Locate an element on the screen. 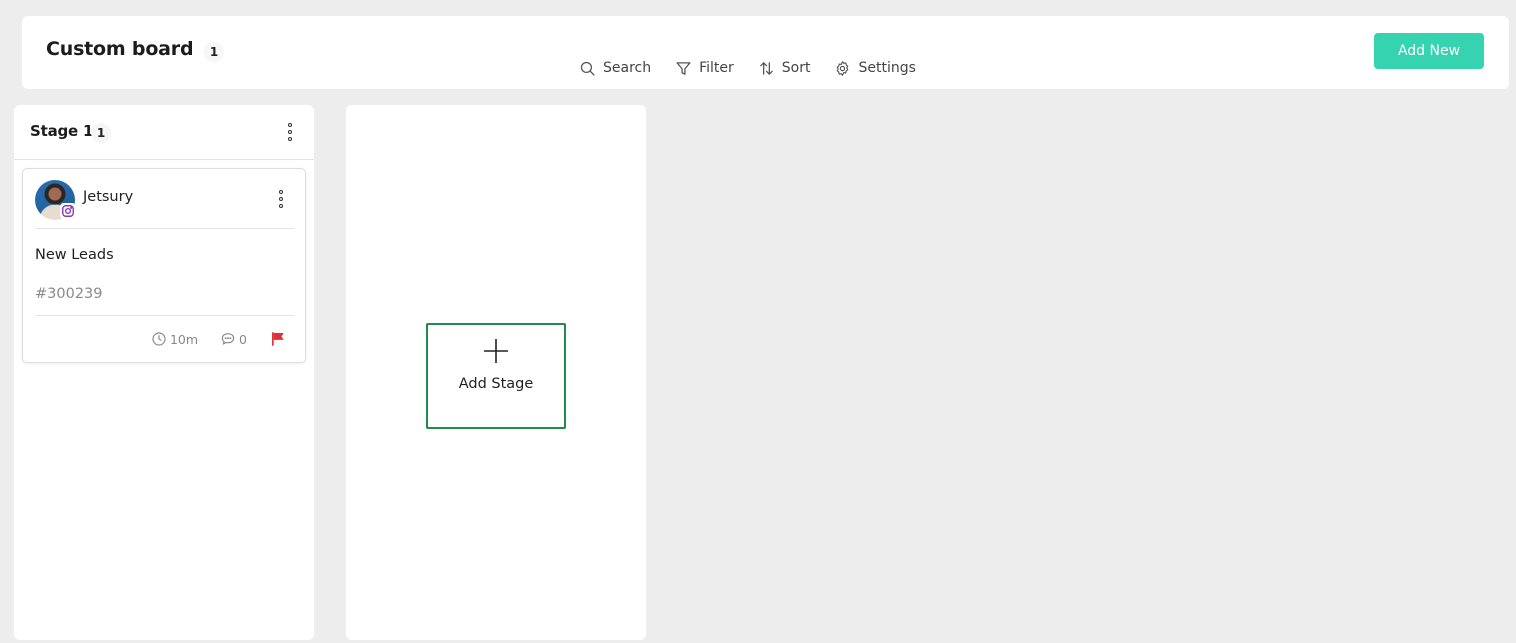 The image size is (1516, 643). add-new-button: Add New is located at coordinates (1429, 51).